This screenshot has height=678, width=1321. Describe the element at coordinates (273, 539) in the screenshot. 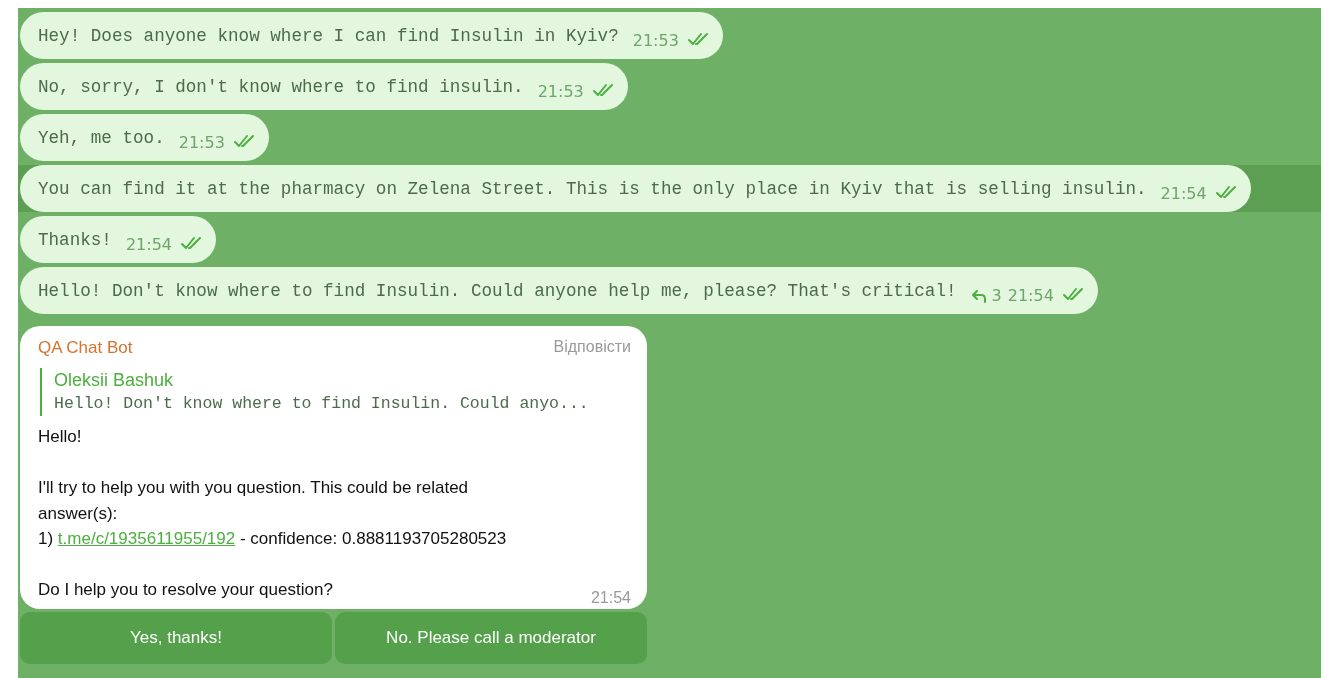

I see `answer-line: 1) t.me/c/1935611955/192 - confidence: 0.8881193705280523` at that location.